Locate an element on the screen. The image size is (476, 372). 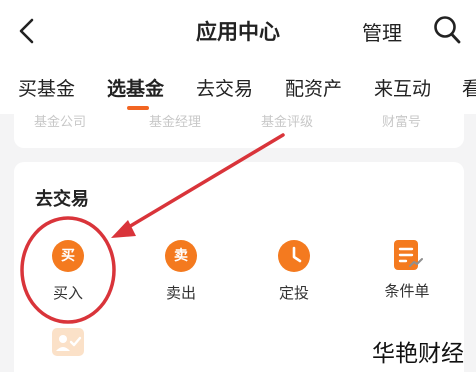
tab-select-fund: 选基金 is located at coordinates (135, 87).